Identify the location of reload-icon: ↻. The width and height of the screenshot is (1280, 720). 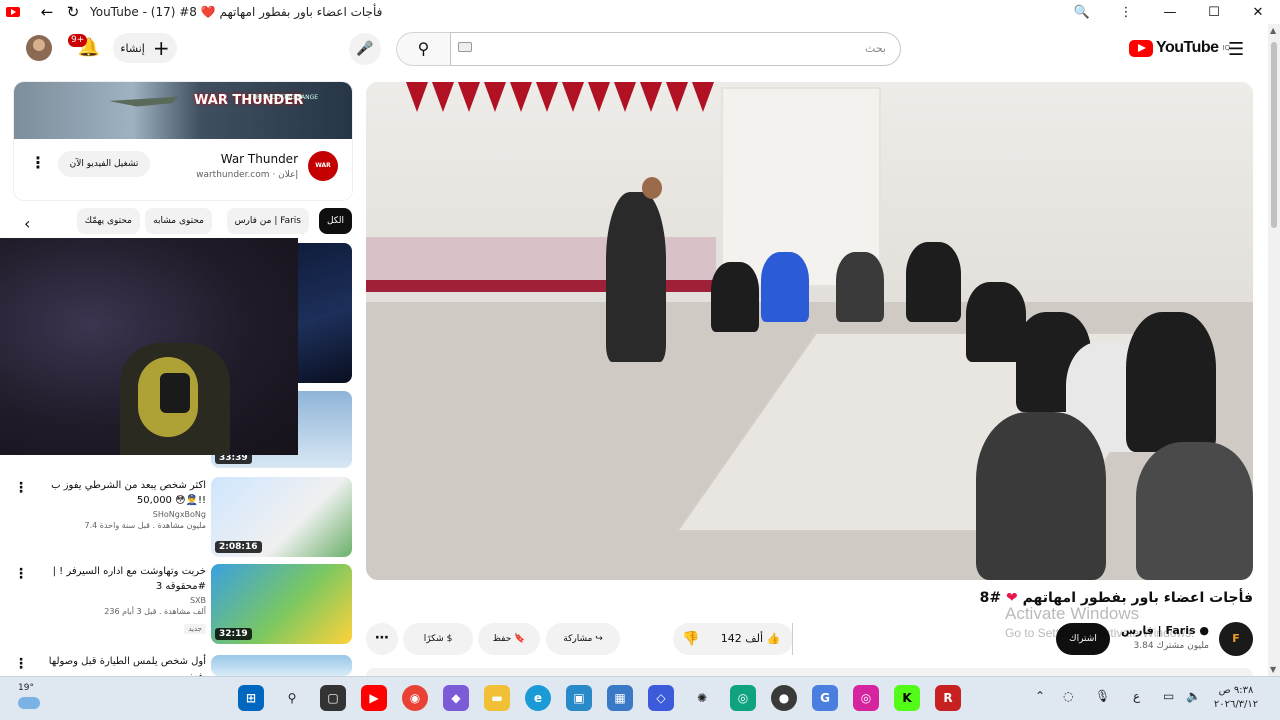
(73, 12).